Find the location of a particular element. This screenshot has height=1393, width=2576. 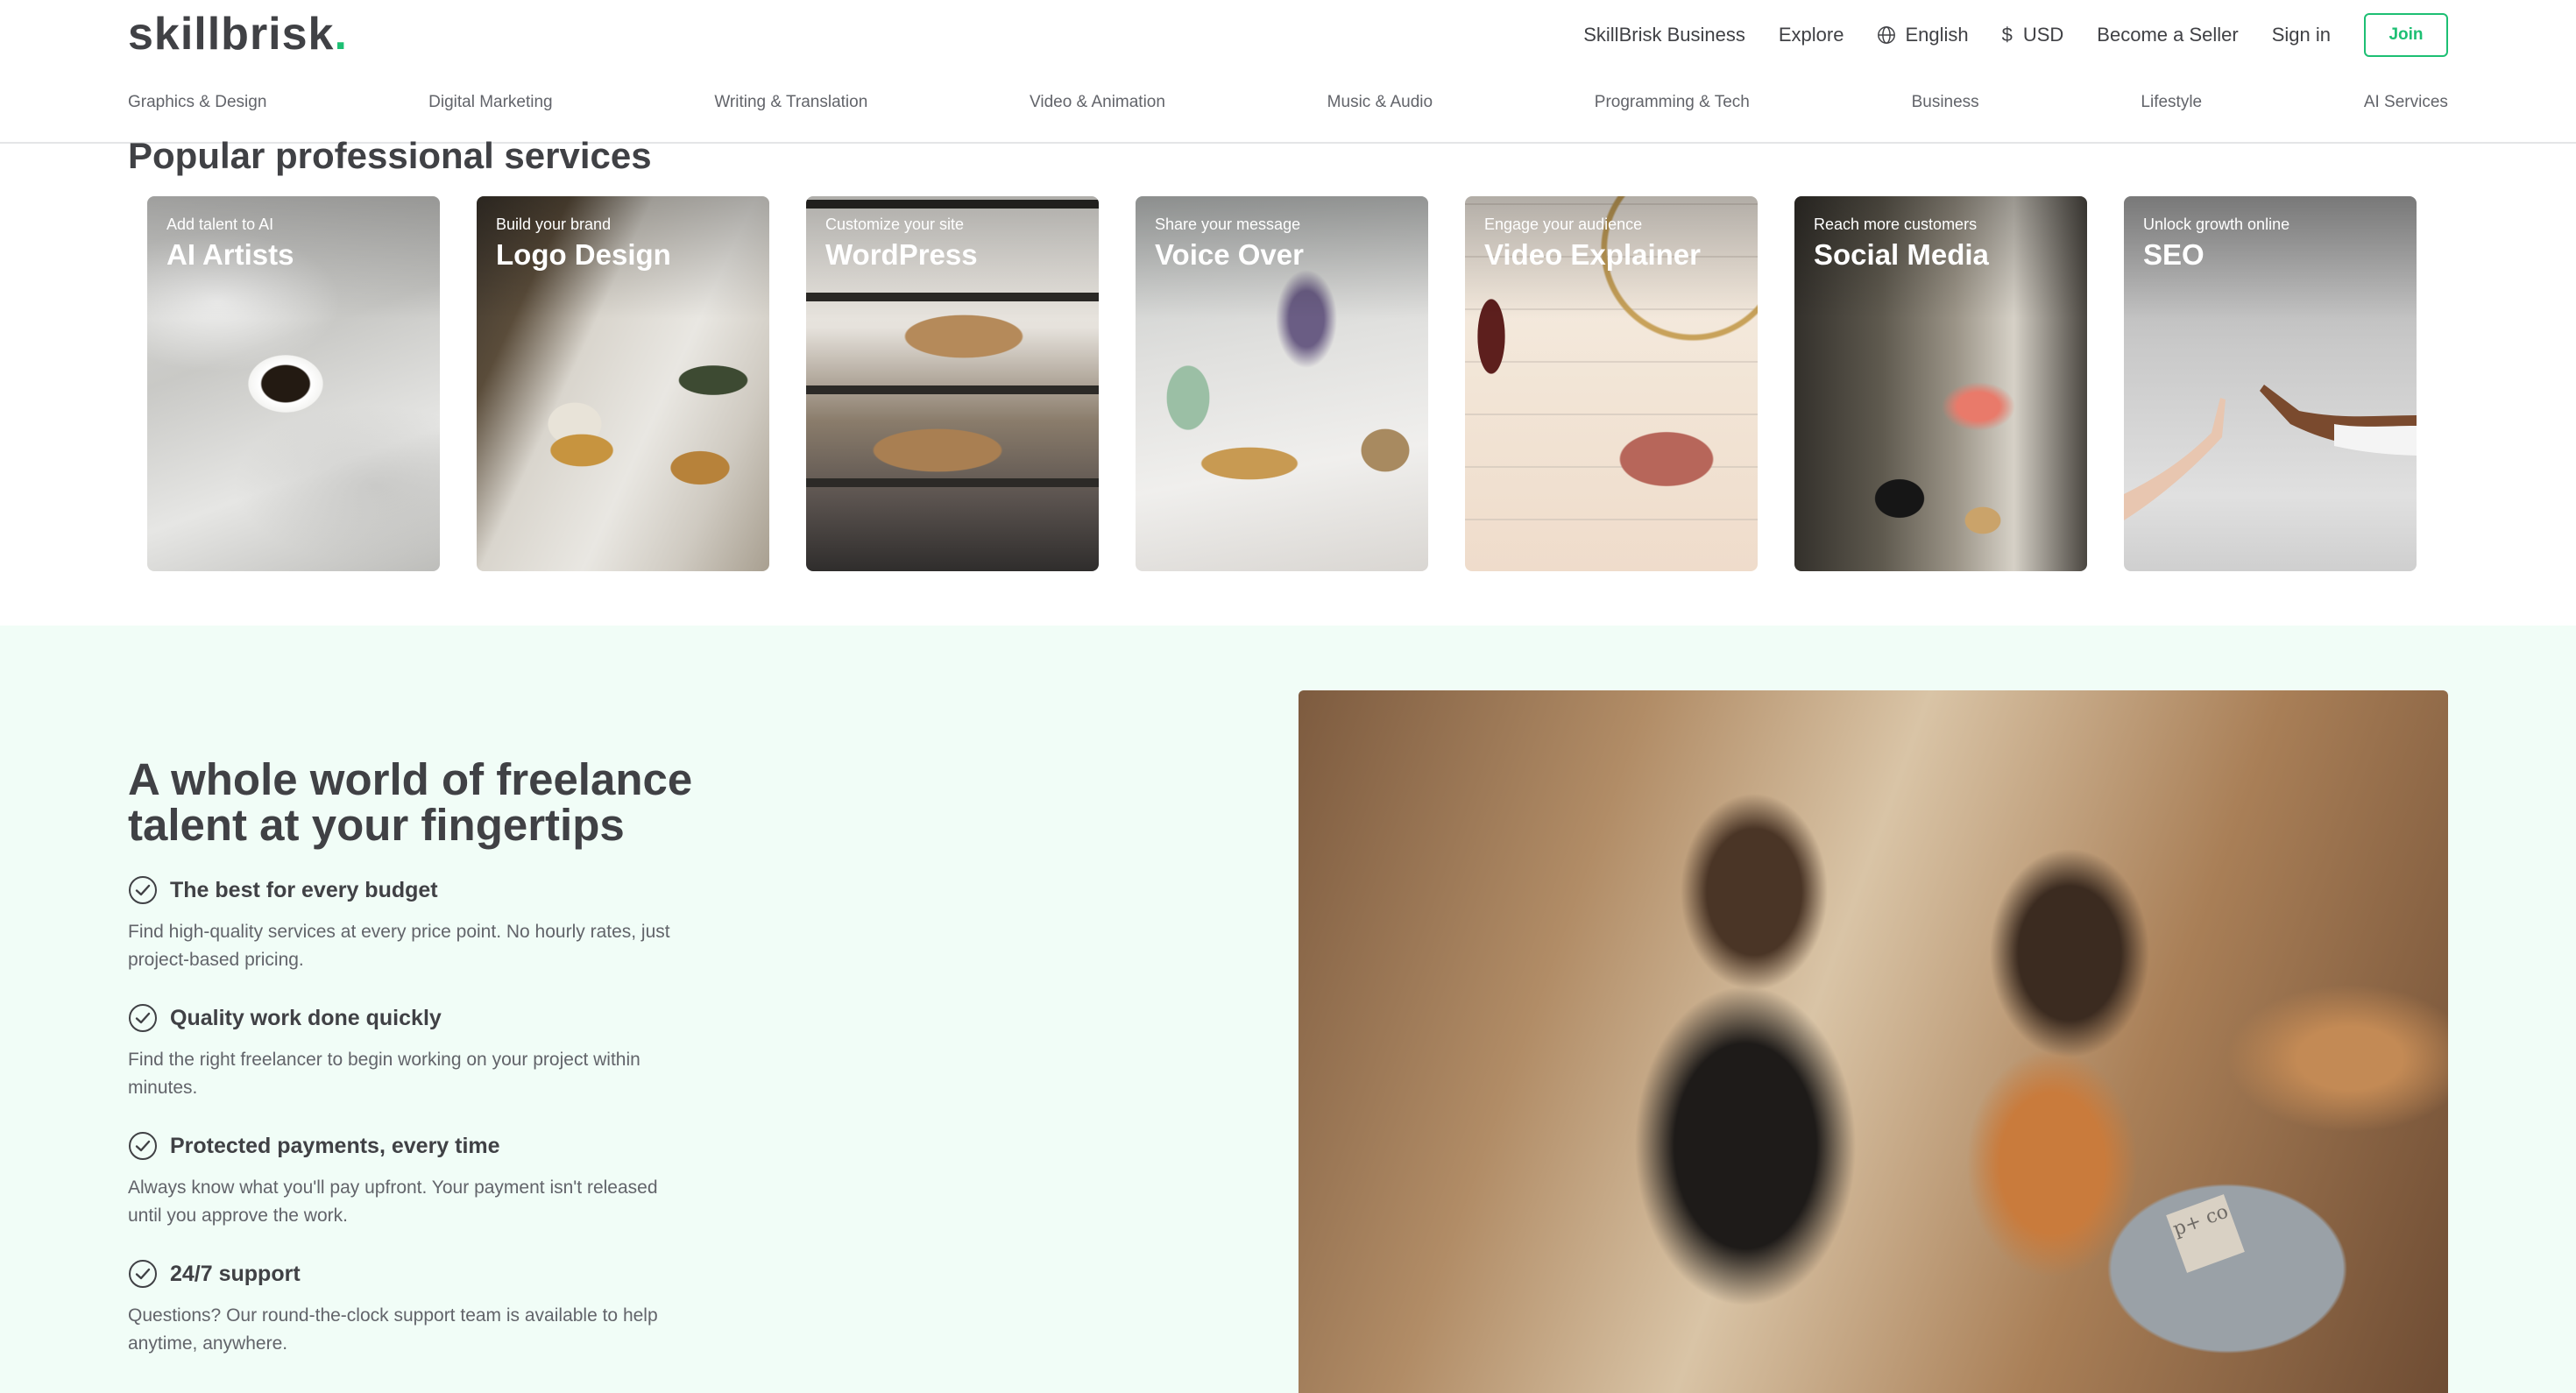

card-title: Voice Over is located at coordinates (1229, 255).